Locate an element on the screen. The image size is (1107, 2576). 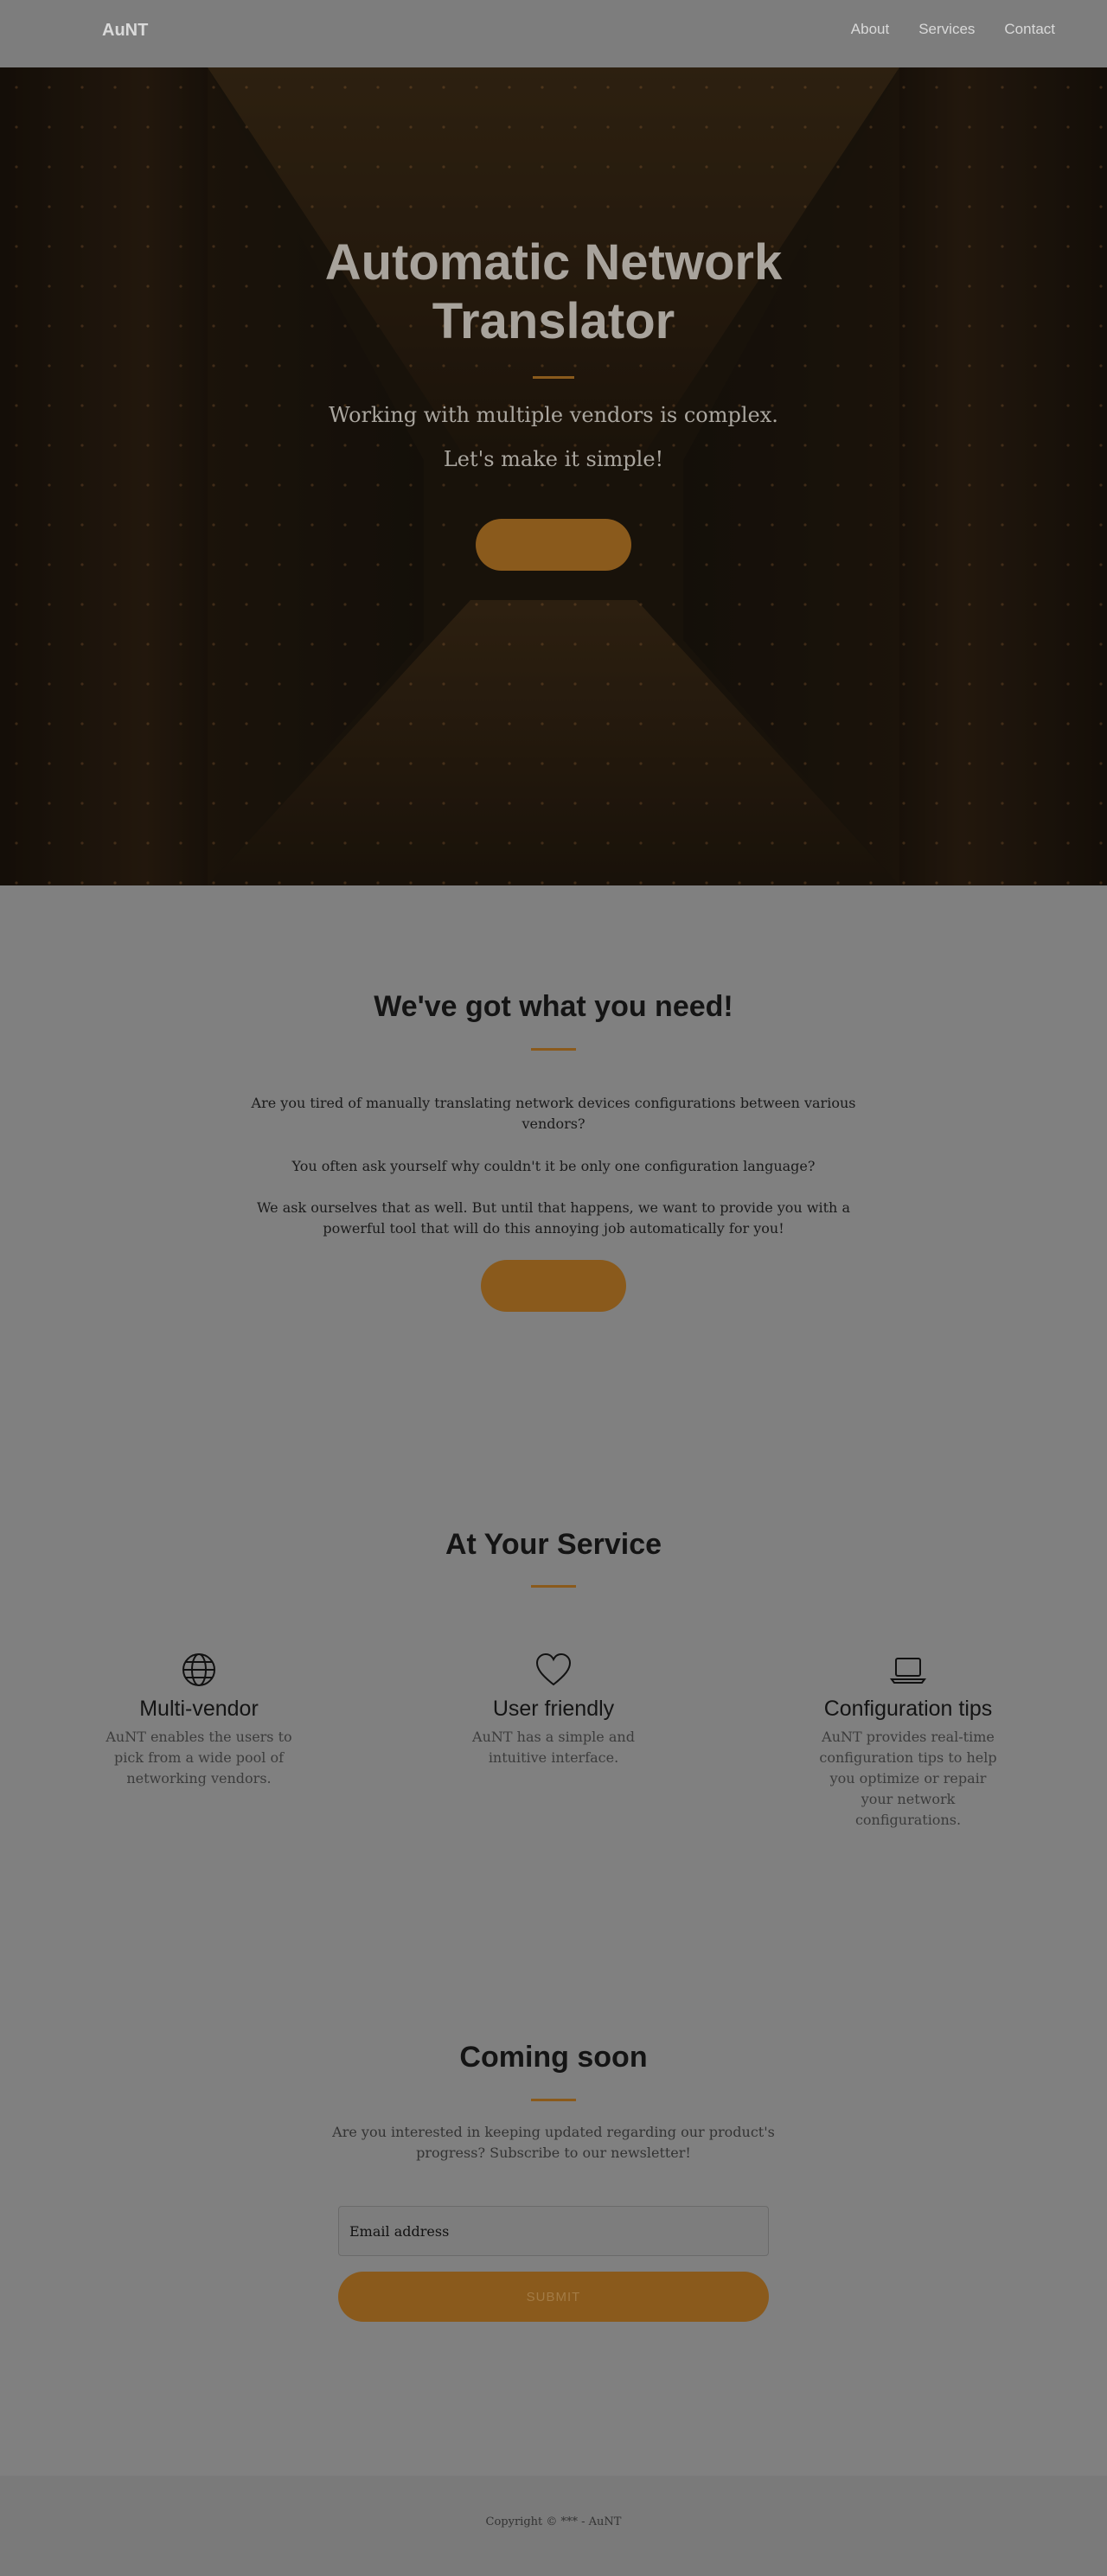
nav-link-contact: Contact is located at coordinates (1029, 30).